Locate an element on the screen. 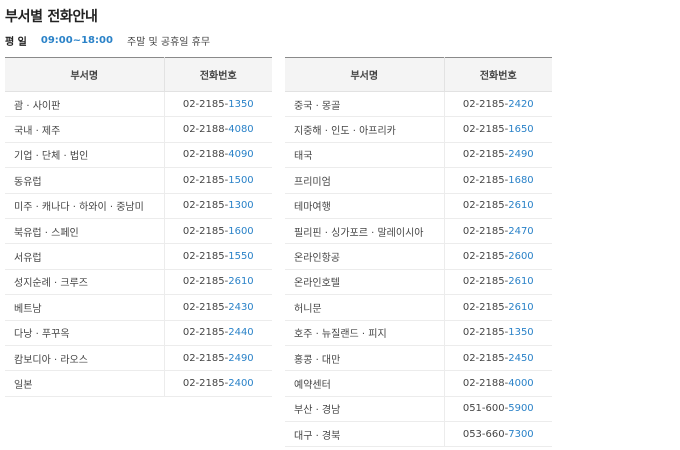 This screenshot has width=680, height=450. table-row: 다낭 · 푸꾸옥 02-2185-2440 is located at coordinates (138, 333).